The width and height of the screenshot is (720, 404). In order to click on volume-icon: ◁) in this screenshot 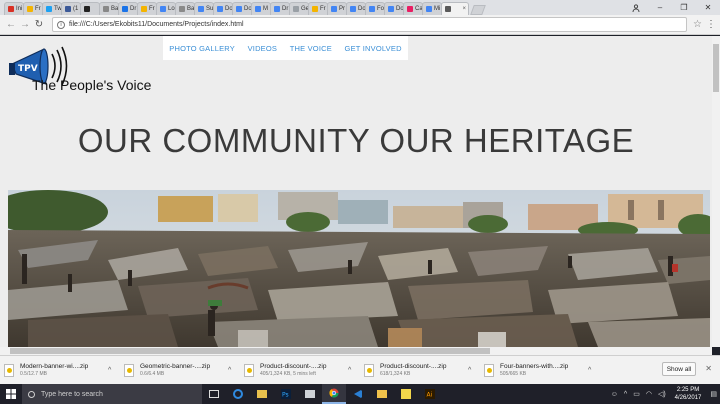, I will do `click(662, 394)`.